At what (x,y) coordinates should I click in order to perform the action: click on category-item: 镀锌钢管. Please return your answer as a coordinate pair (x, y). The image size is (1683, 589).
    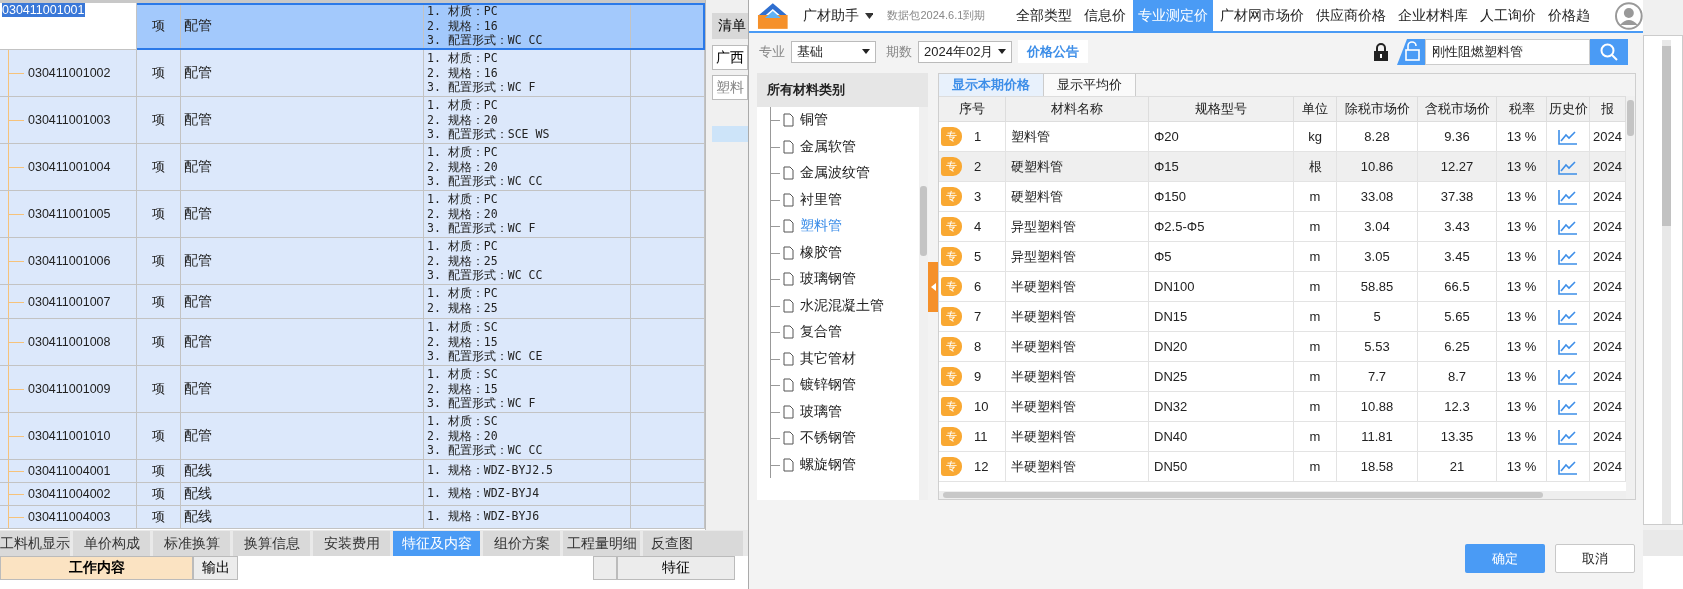
    Looking at the image, I should click on (838, 385).